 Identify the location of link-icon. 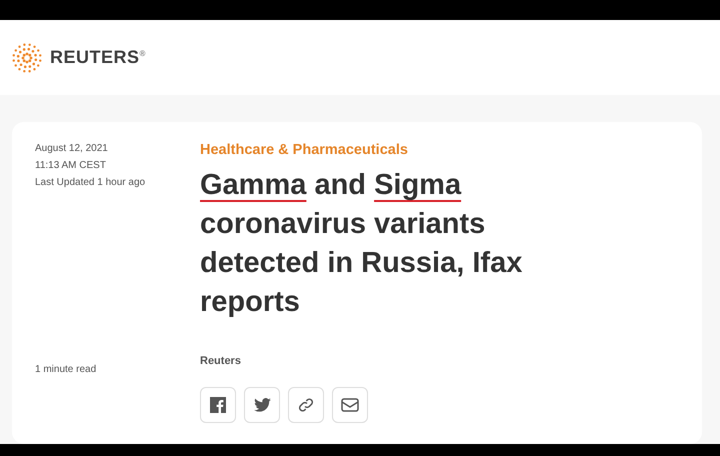
(306, 404).